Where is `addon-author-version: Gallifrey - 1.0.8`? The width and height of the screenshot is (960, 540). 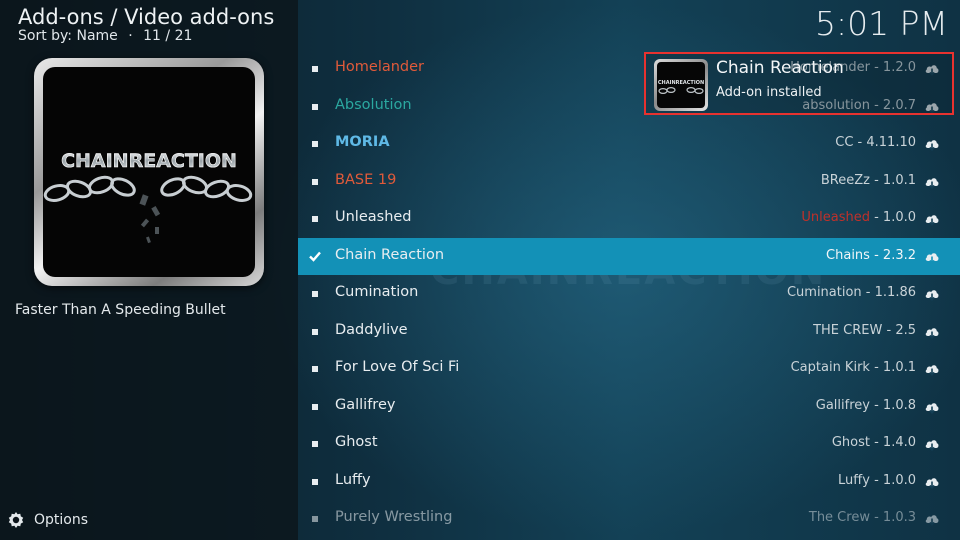
addon-author-version: Gallifrey - 1.0.8 is located at coordinates (866, 405).